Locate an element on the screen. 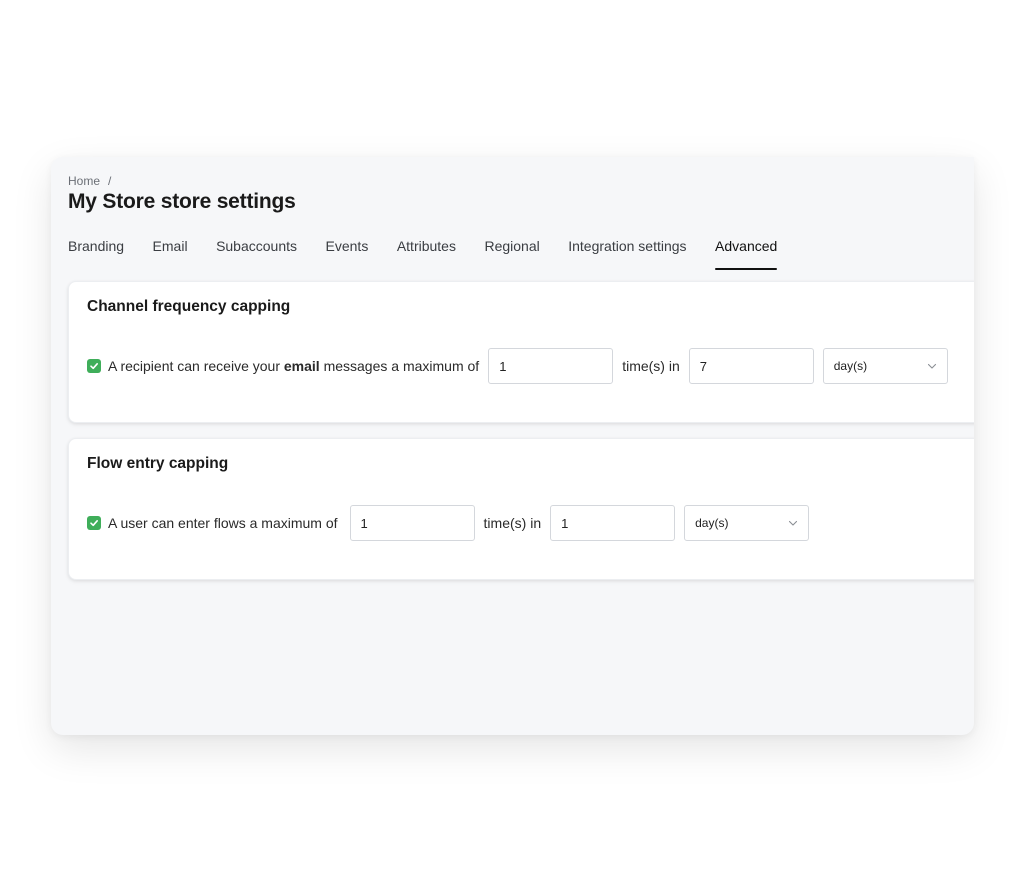 The width and height of the screenshot is (1023, 888). channel-capping-channel: email is located at coordinates (301, 366).